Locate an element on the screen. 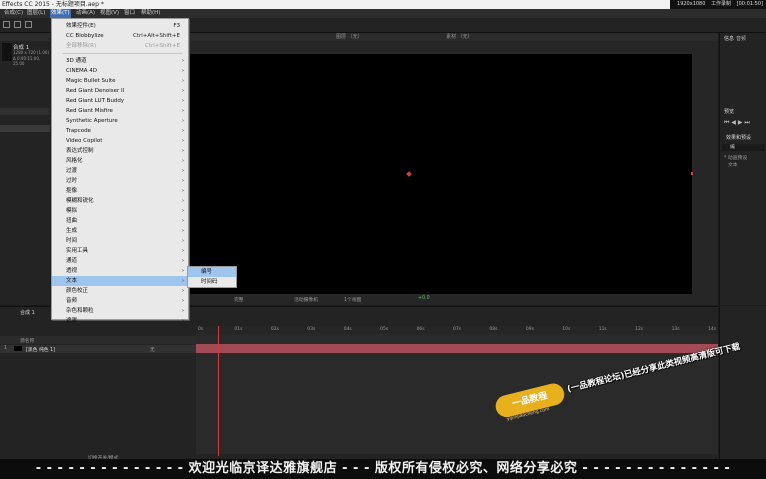 The width and height of the screenshot is (766, 479). category-label: Video Copilot is located at coordinates (84, 141).